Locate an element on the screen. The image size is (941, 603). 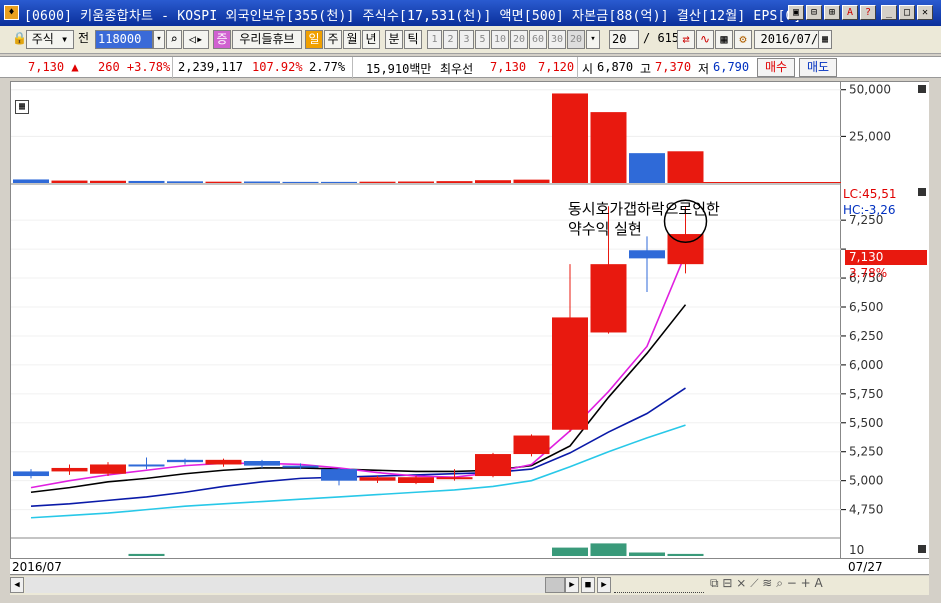
zoom-icon: ⌕ is located at coordinates (779, 583).